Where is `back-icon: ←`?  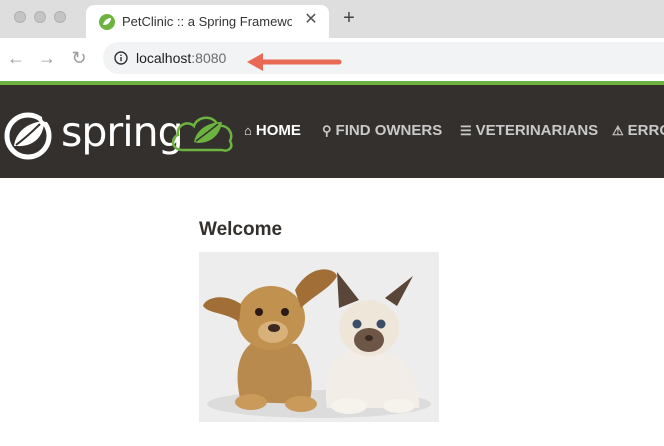 back-icon: ← is located at coordinates (16, 58).